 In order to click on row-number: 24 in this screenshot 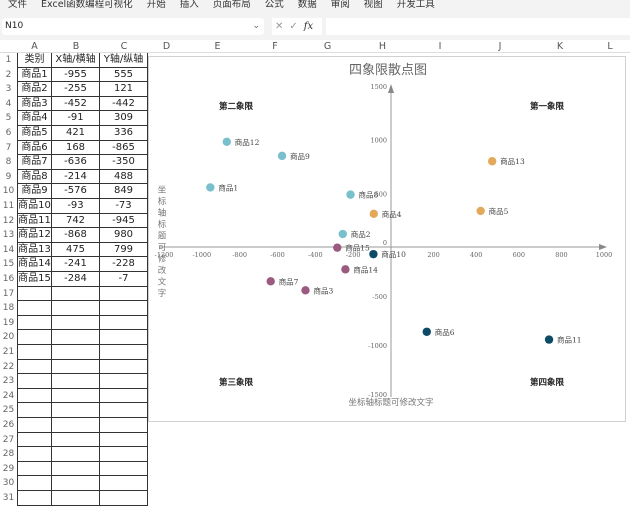, I will do `click(8, 396)`.